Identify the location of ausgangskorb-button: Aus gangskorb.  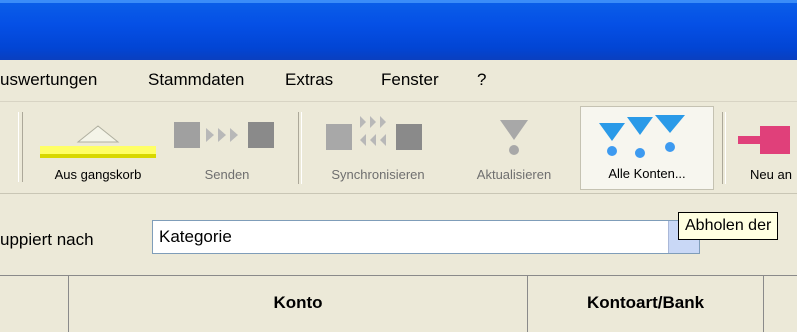
(98, 148).